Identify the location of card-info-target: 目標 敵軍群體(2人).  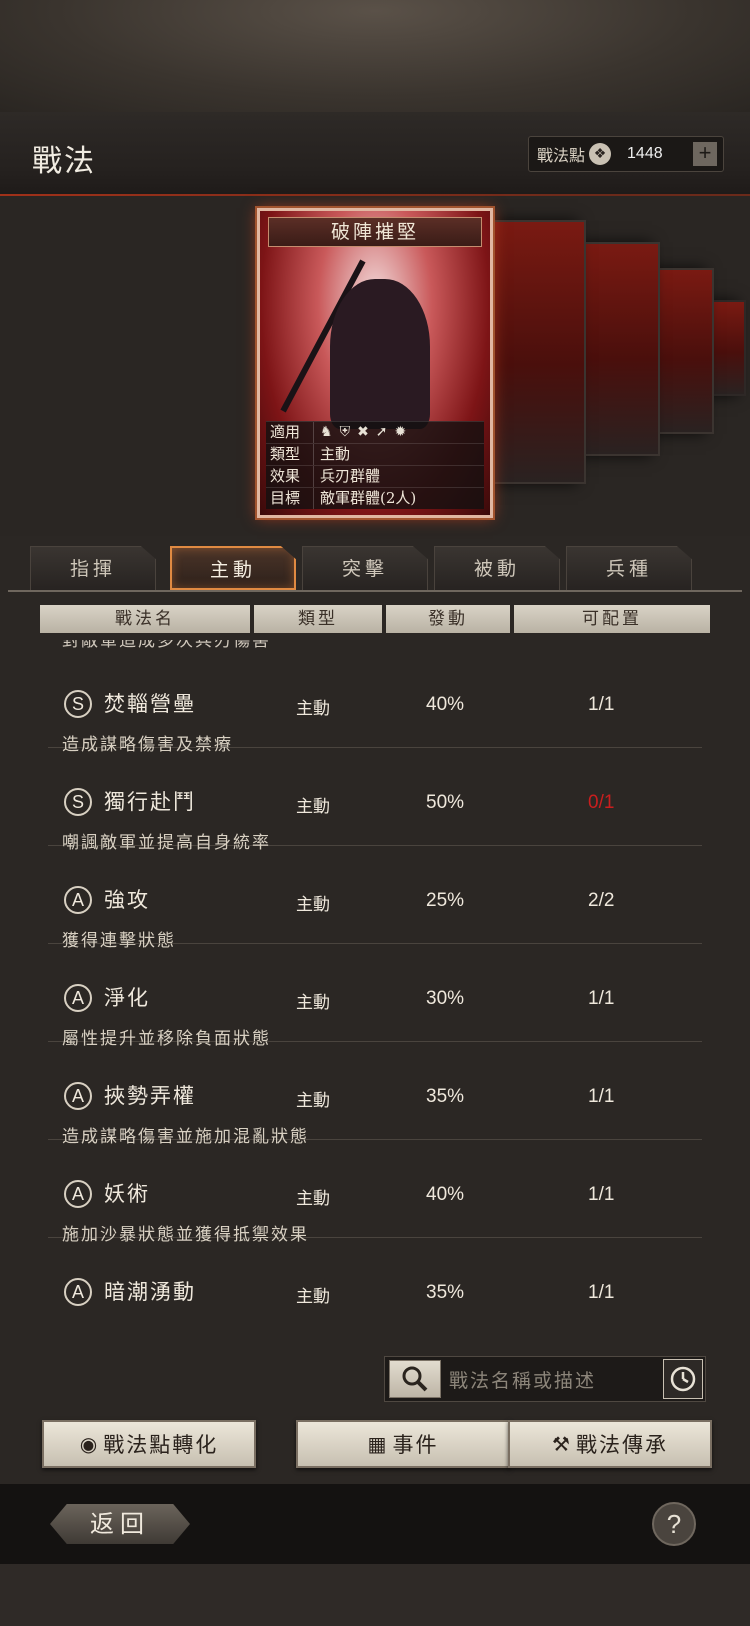
(375, 498).